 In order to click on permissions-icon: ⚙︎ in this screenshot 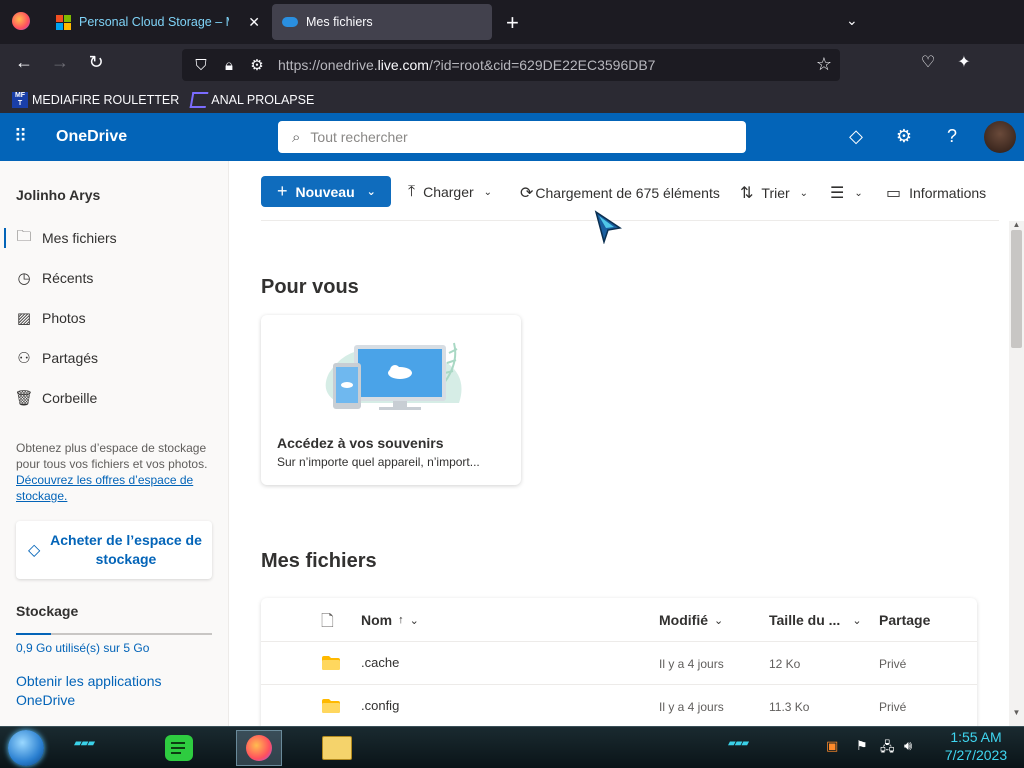, I will do `click(257, 65)`.